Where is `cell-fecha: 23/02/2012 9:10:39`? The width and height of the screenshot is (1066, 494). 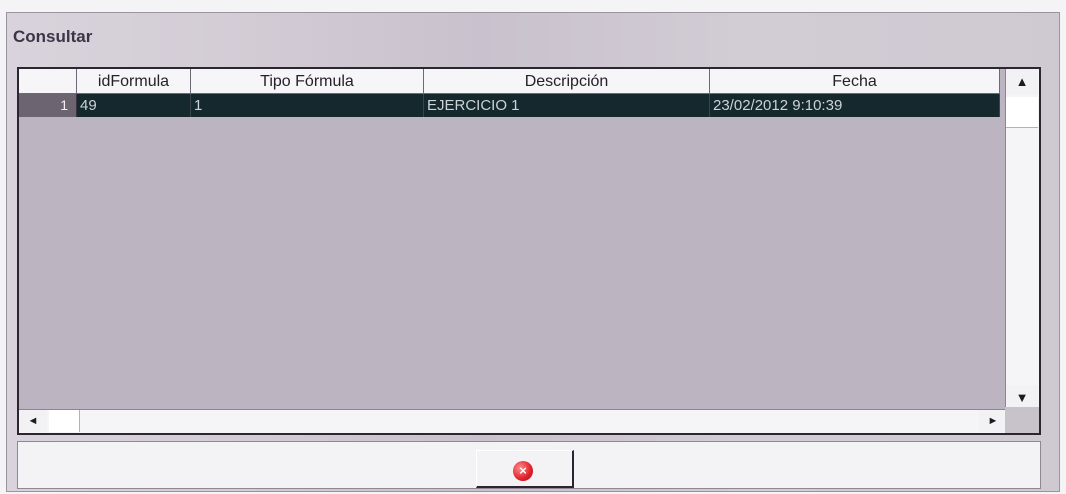 cell-fecha: 23/02/2012 9:10:39 is located at coordinates (855, 105).